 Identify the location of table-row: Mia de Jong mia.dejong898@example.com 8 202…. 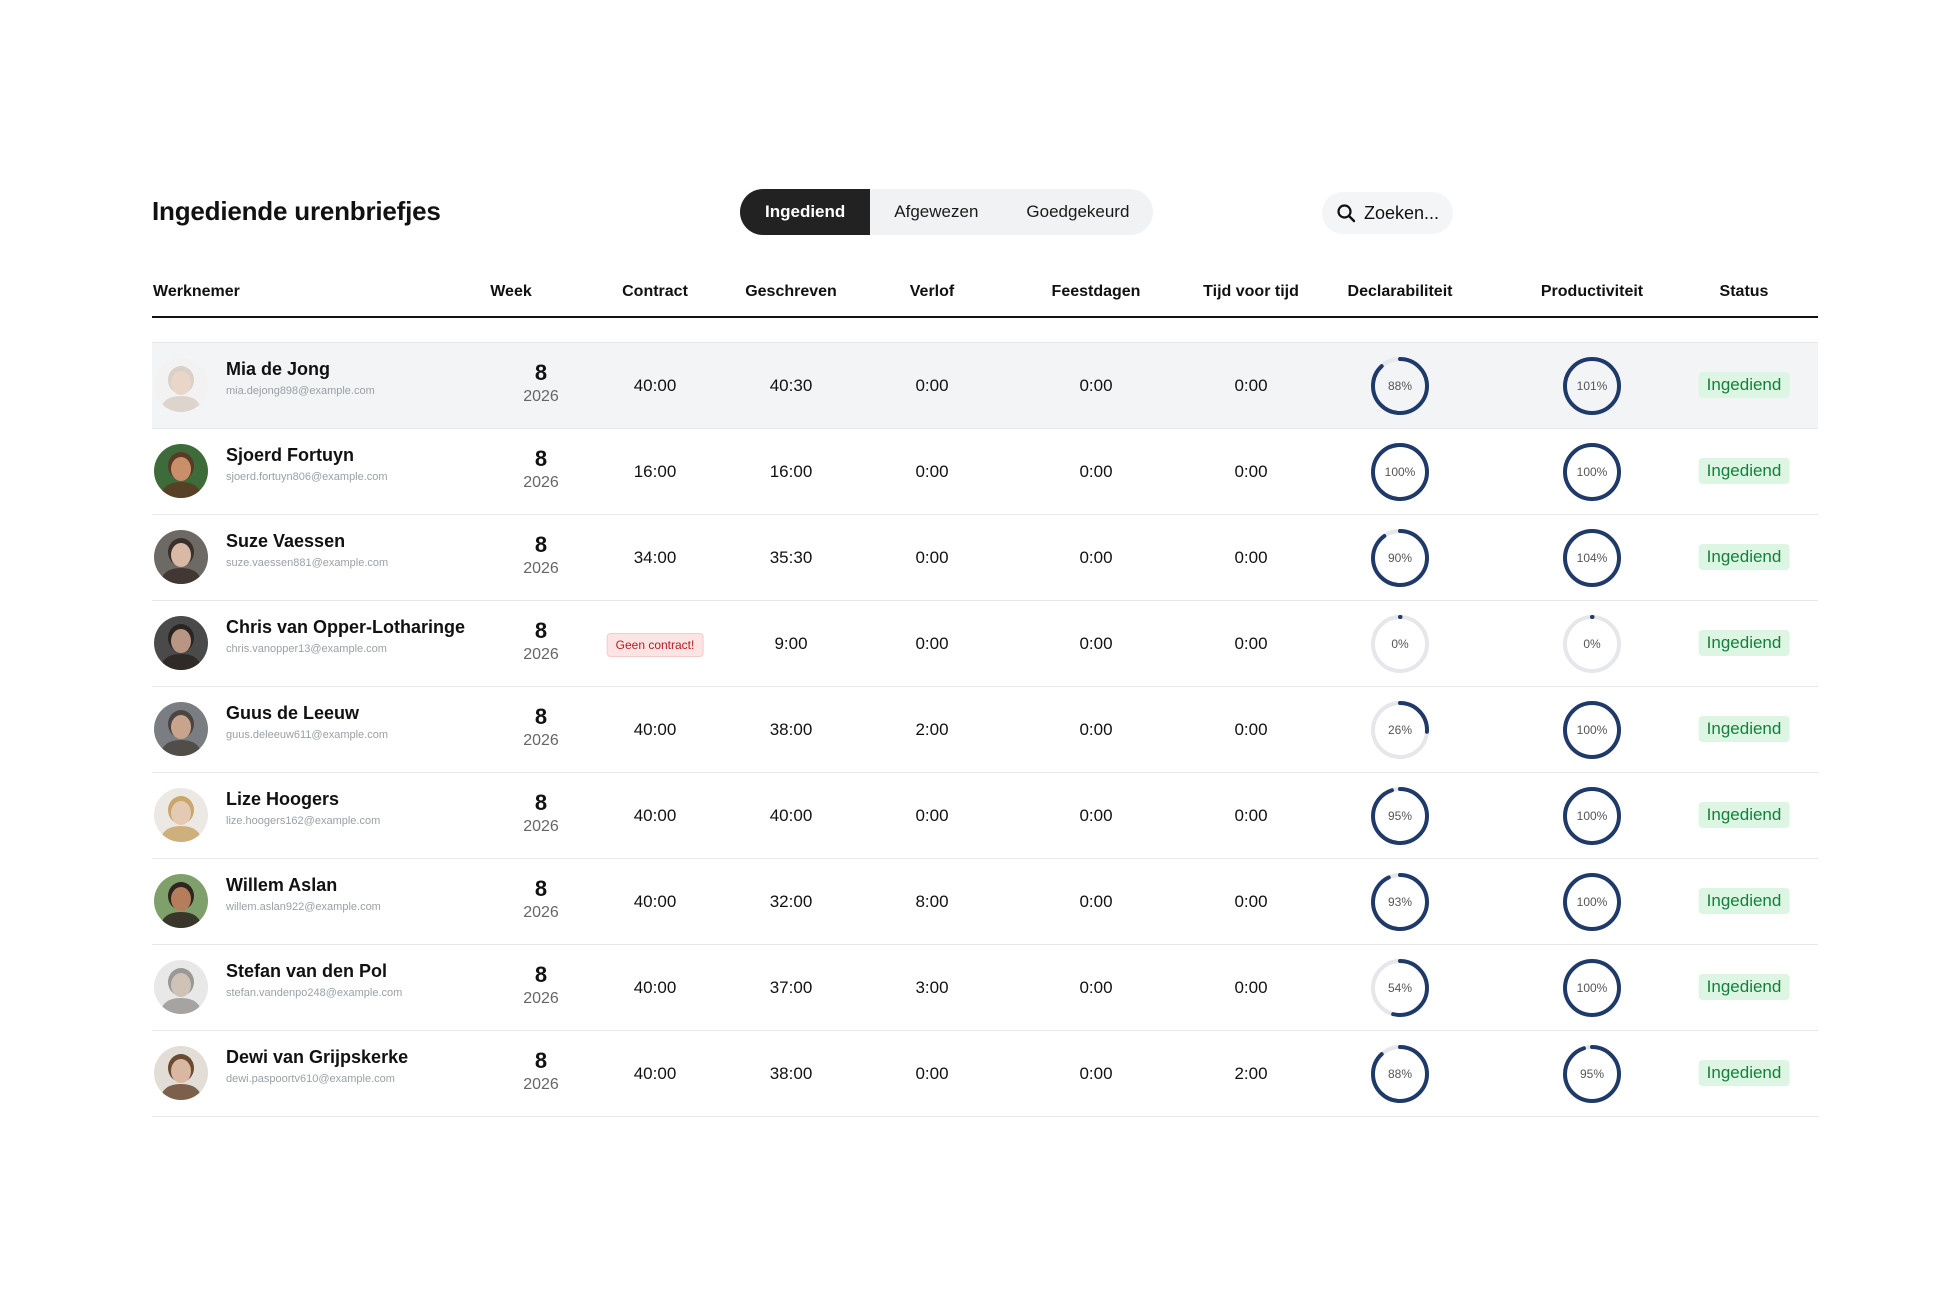
(985, 386).